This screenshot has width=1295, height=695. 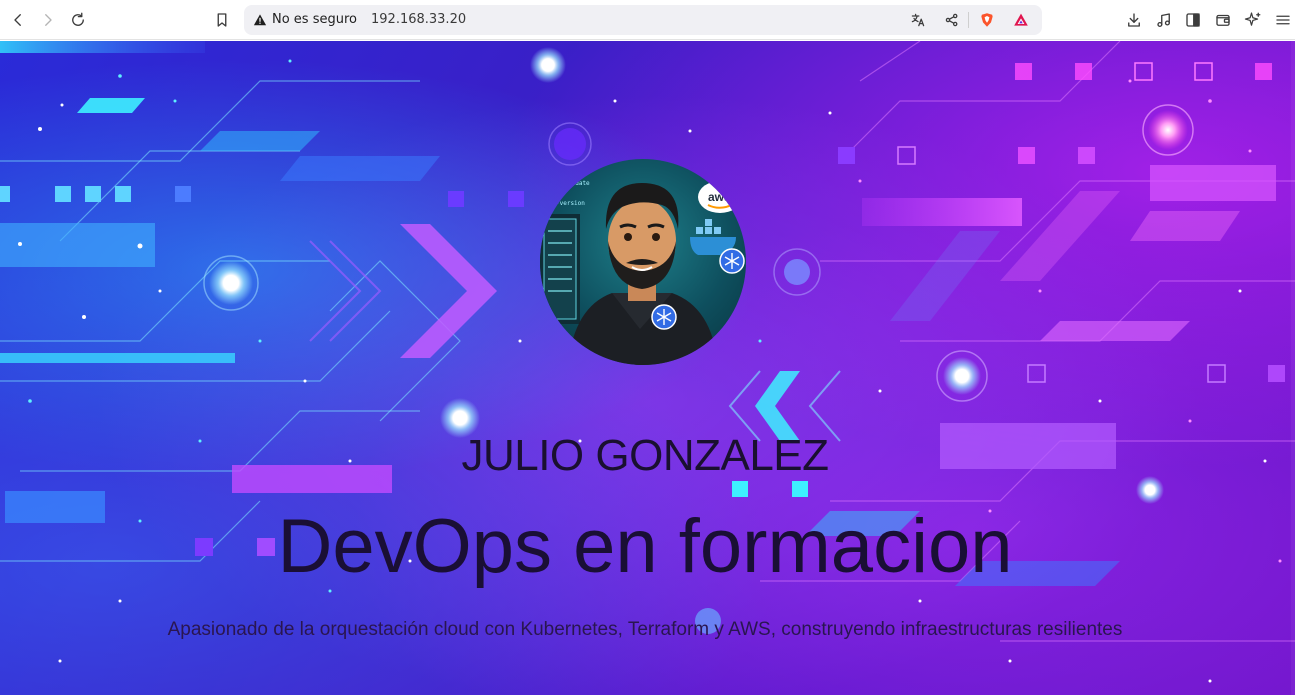 I want to click on download-icon, so click(x=1134, y=20).